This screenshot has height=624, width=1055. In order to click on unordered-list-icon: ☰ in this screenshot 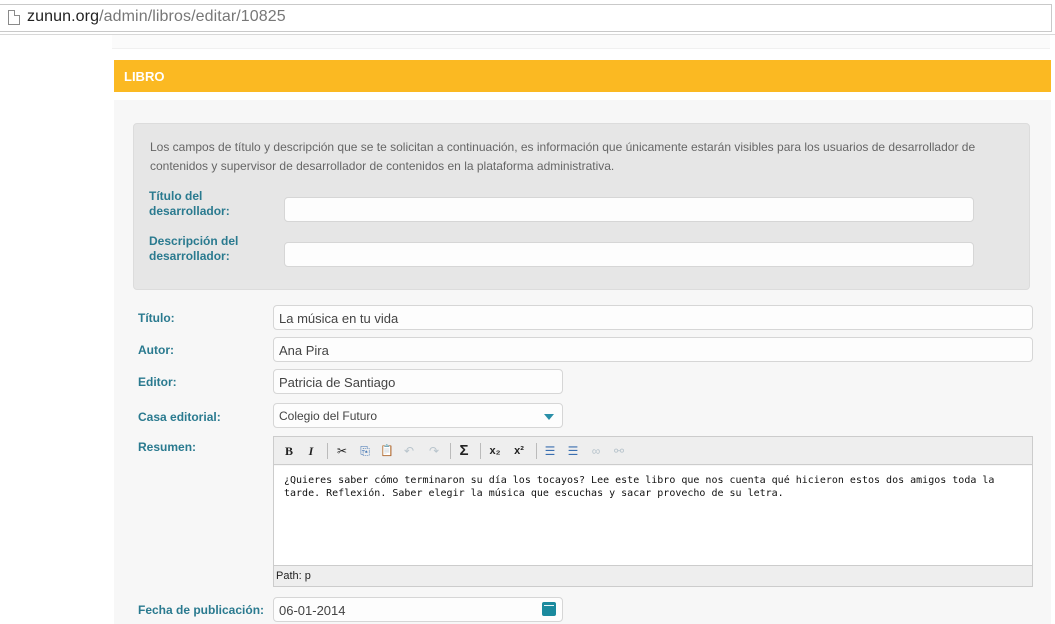, I will do `click(573, 451)`.